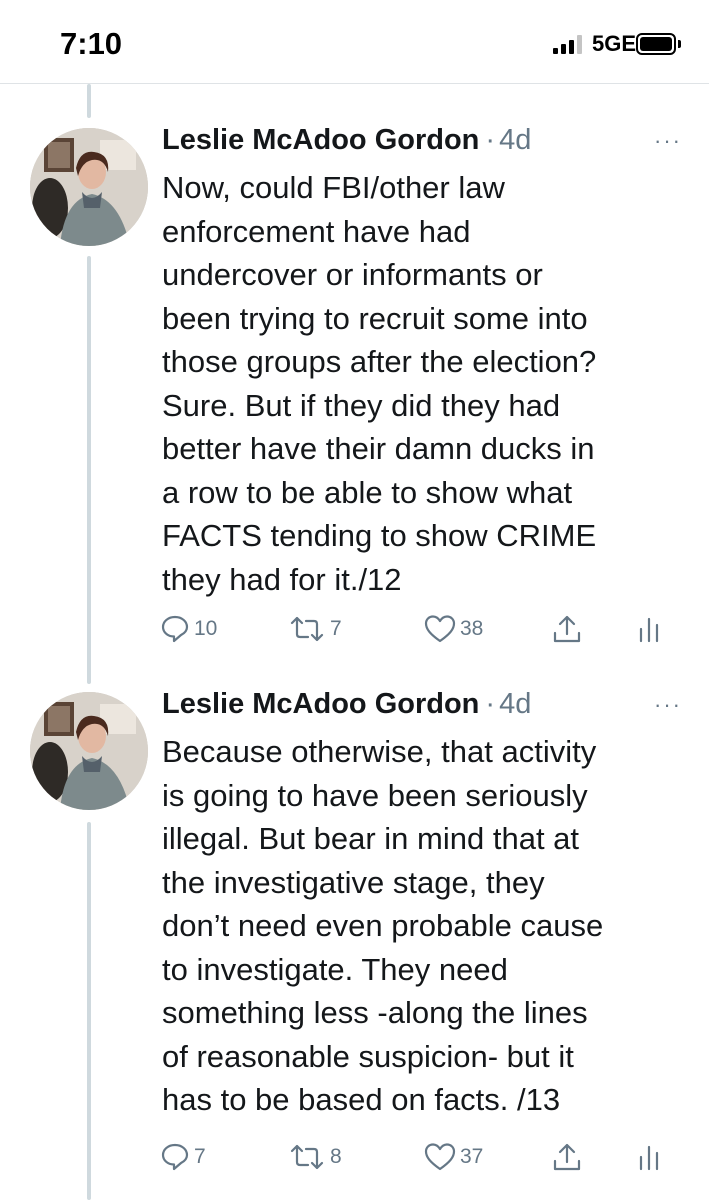  I want to click on like-count: 38, so click(472, 628).